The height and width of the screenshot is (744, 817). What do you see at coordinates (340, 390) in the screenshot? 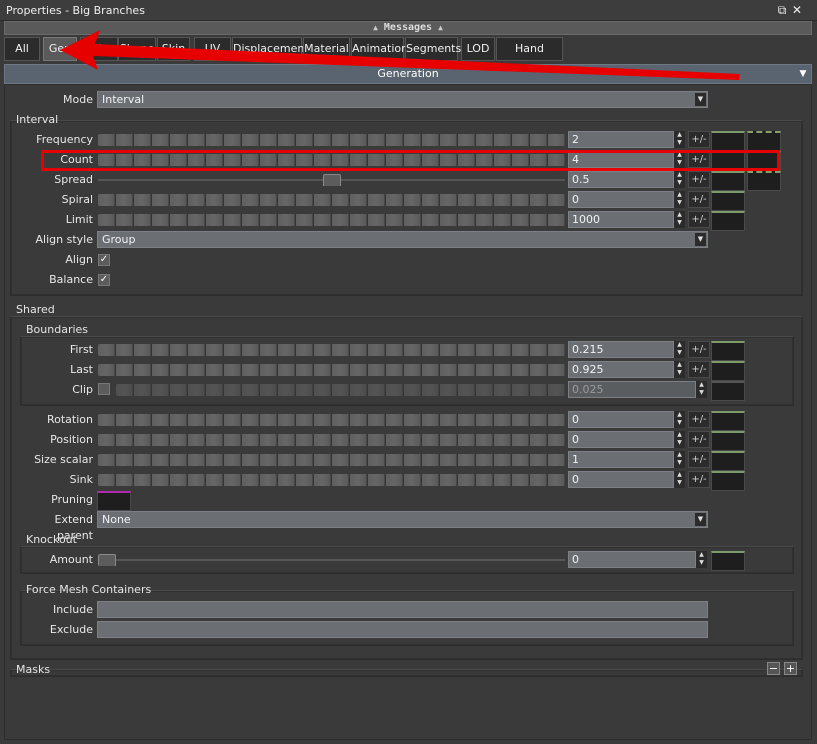
I see `clip-slider` at bounding box center [340, 390].